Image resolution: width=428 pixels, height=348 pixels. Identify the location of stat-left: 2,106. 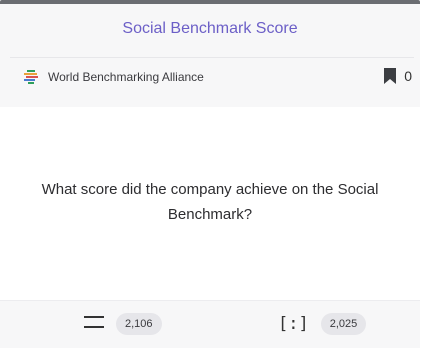
(123, 324).